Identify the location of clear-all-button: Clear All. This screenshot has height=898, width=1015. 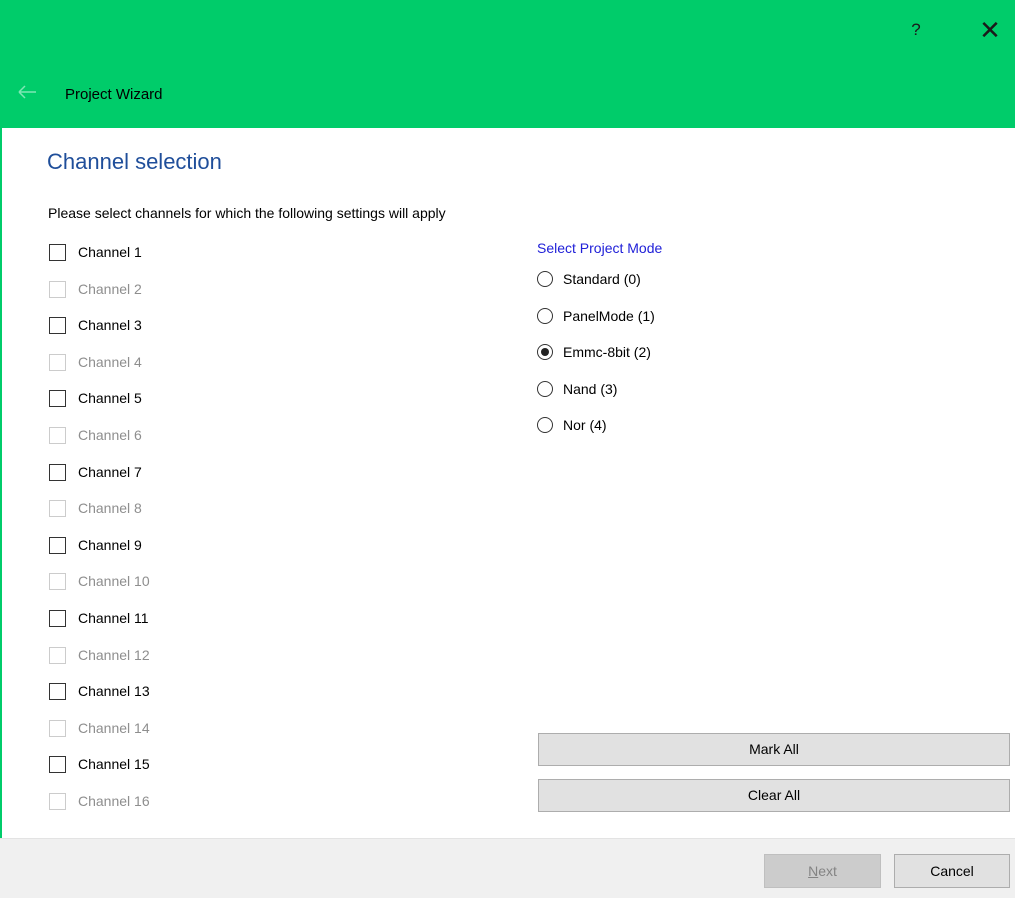
(774, 795).